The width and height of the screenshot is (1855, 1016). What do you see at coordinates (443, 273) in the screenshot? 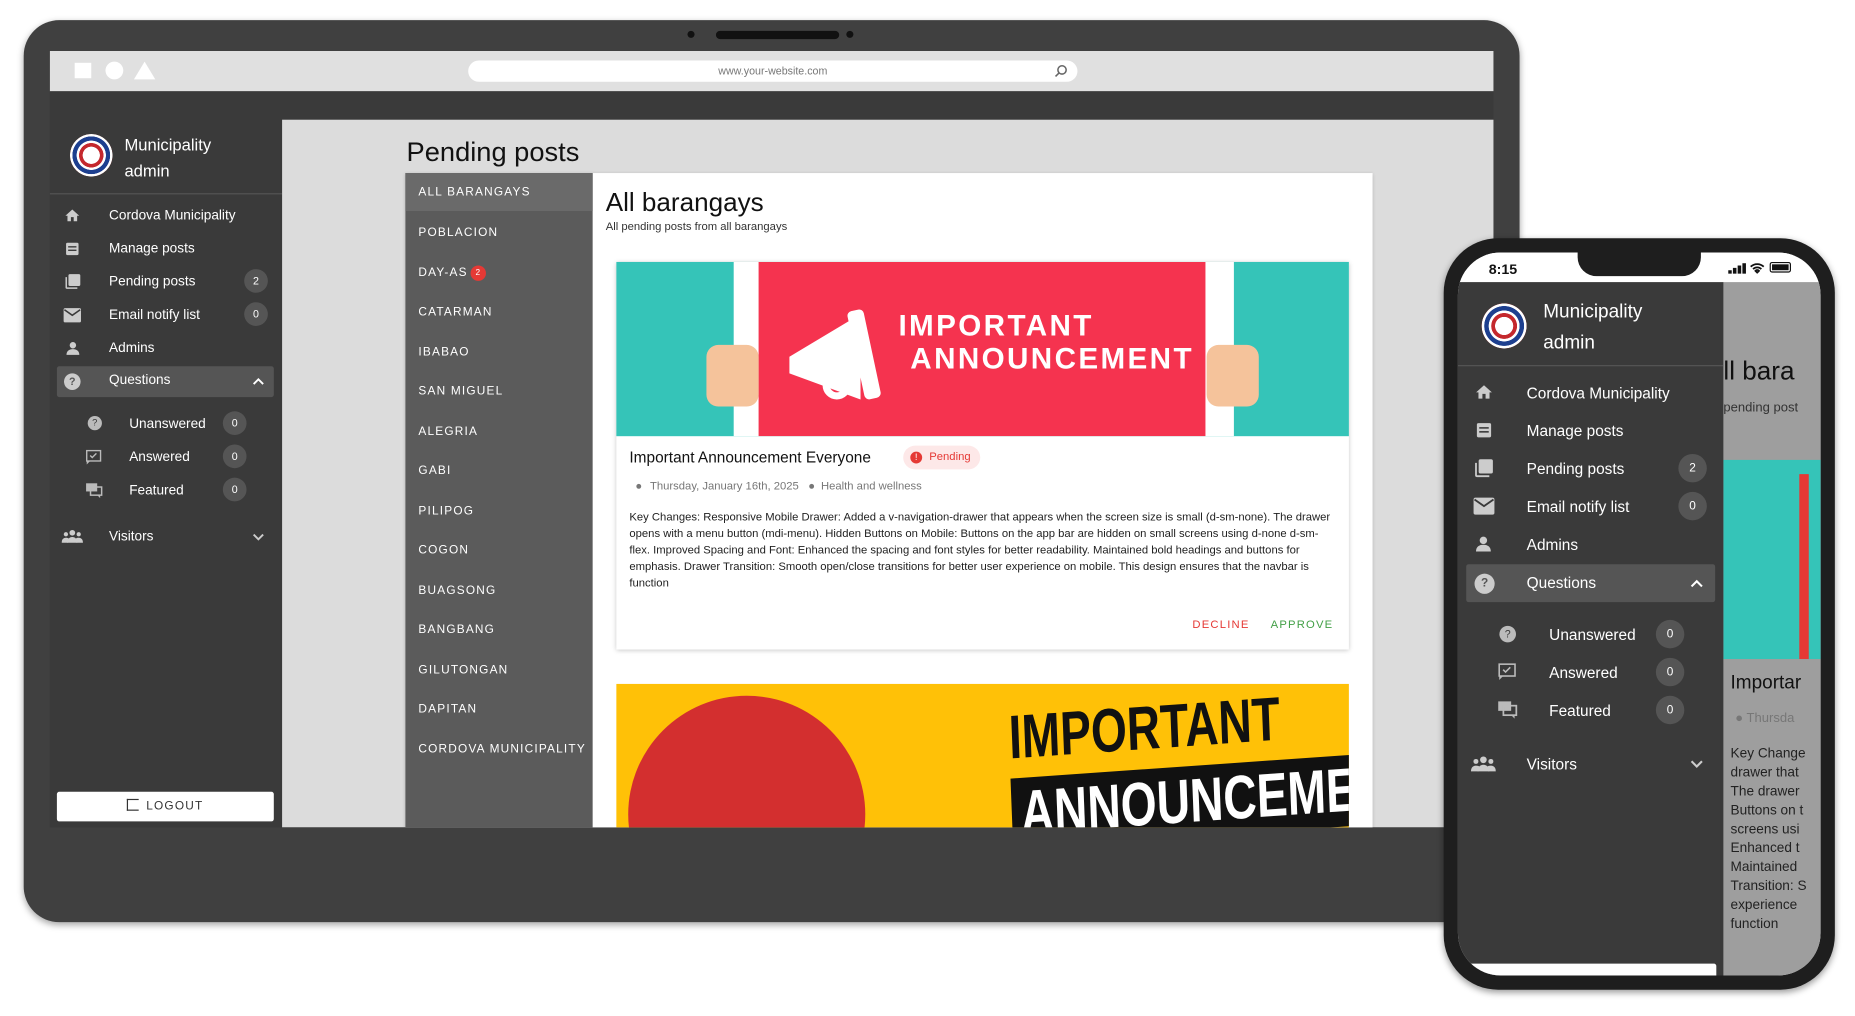
I see `tab-label: DAY-AS` at bounding box center [443, 273].